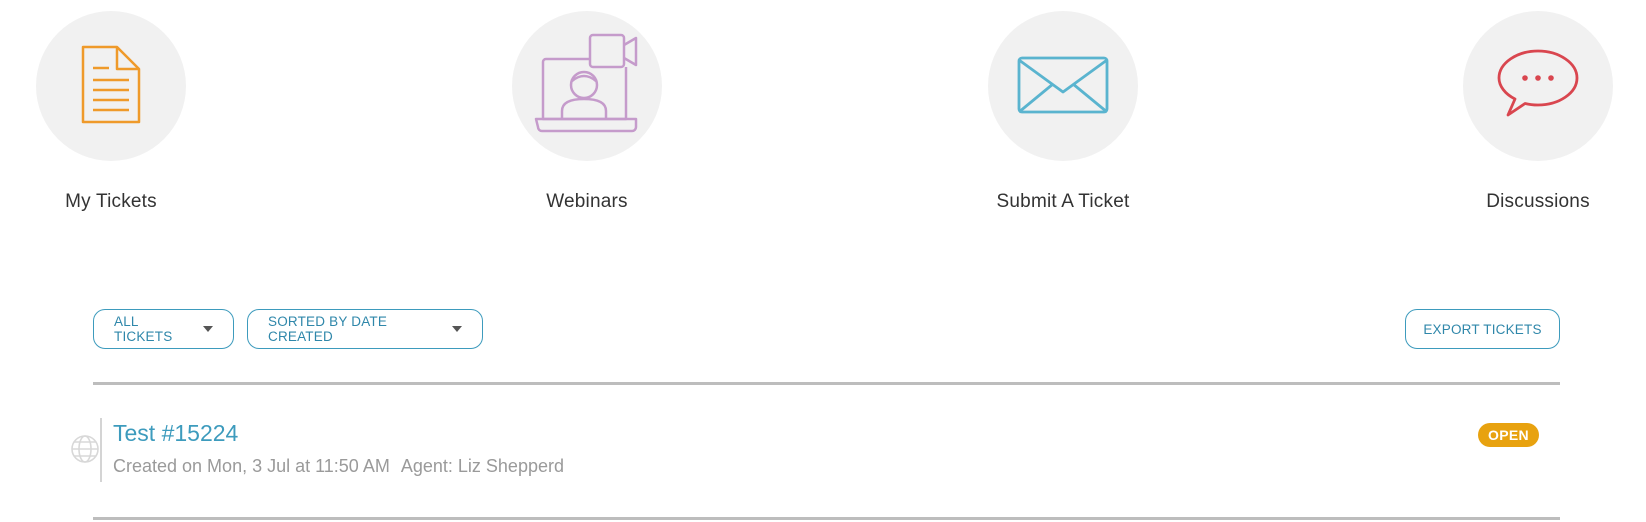  I want to click on filter-dropdown-label: ALL TICKETS, so click(143, 329).